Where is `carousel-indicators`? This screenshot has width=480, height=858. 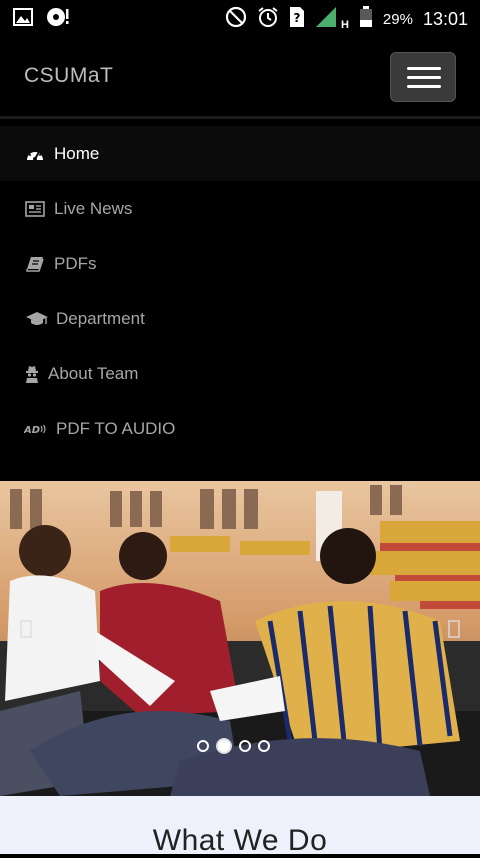 carousel-indicators is located at coordinates (233, 746).